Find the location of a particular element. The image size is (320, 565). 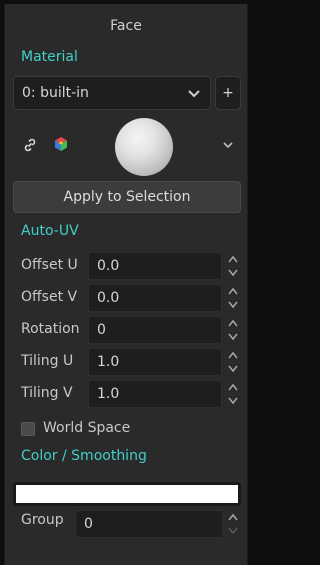

cube-icon is located at coordinates (61, 144).